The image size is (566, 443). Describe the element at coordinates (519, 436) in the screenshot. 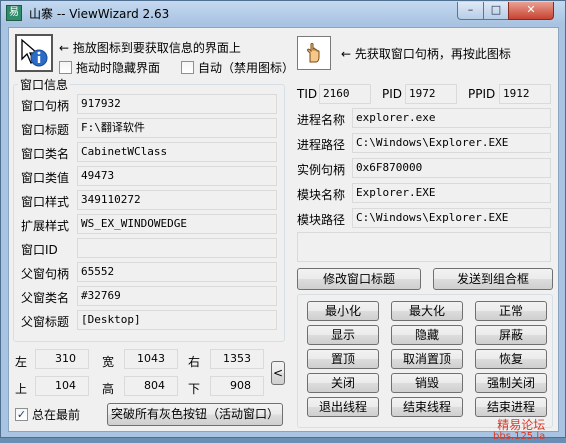

I see `watermark-line2: bbs.125.la` at that location.